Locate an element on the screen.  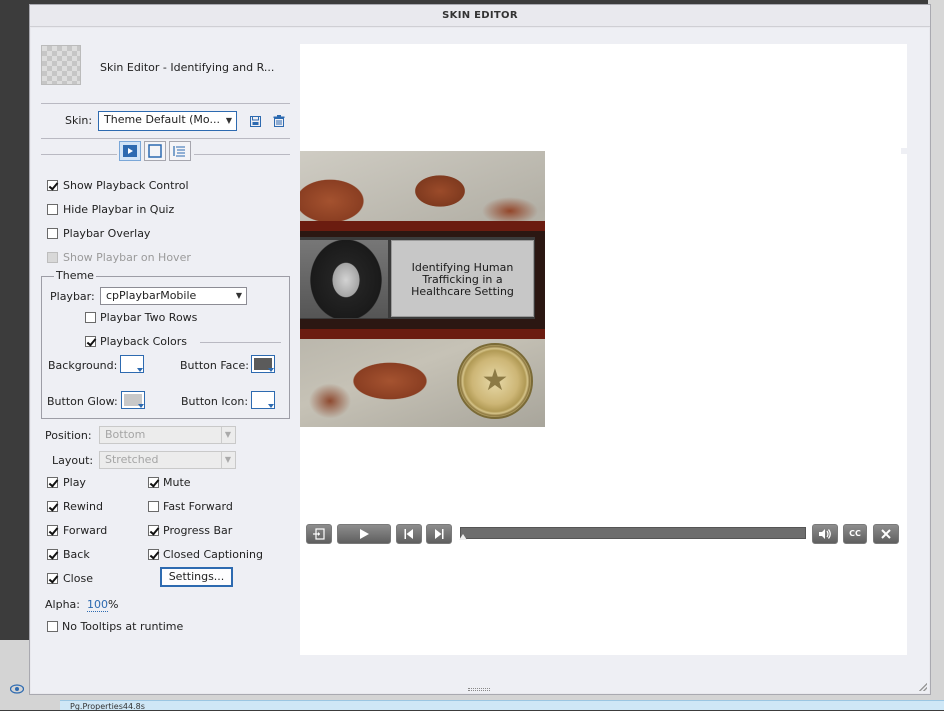
playbar-label: Playbar: is located at coordinates (72, 296).